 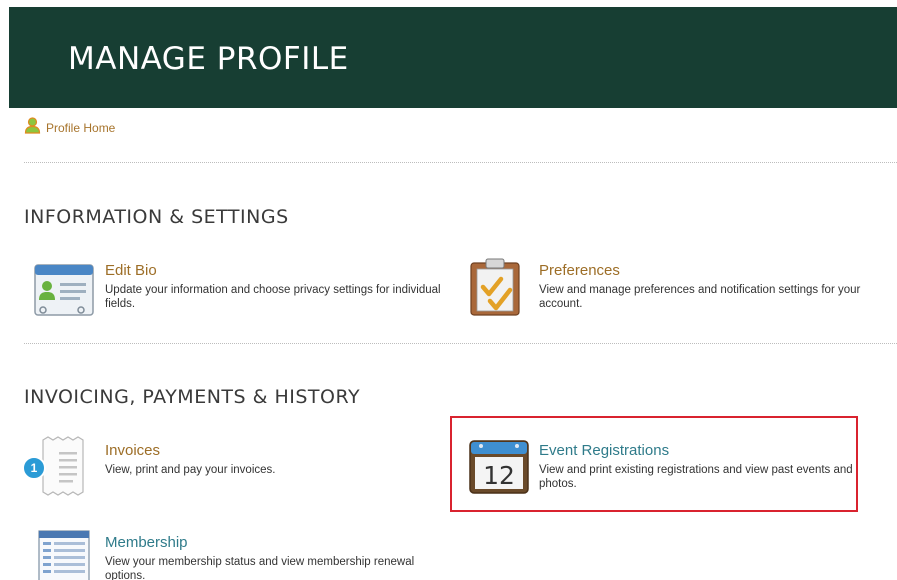 I want to click on event-registrations-link: Event Registrations, so click(x=604, y=450).